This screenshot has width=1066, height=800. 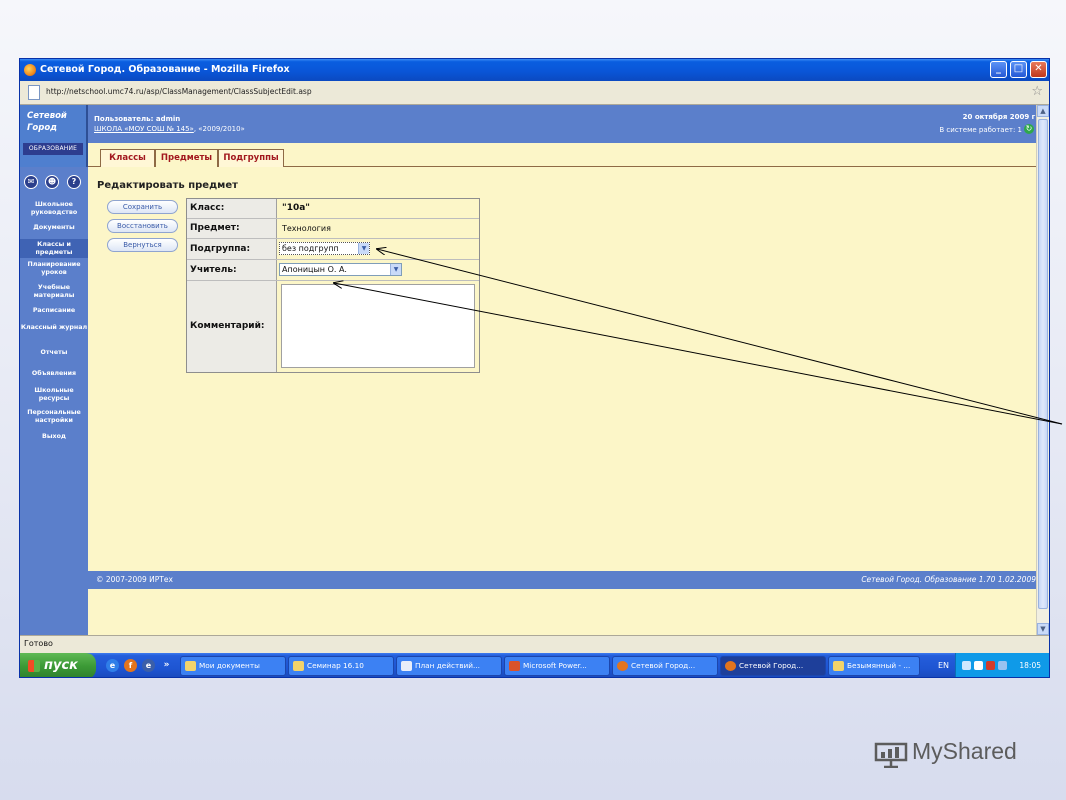 I want to click on sidebar-item-announcements: Объявления, so click(x=54, y=374).